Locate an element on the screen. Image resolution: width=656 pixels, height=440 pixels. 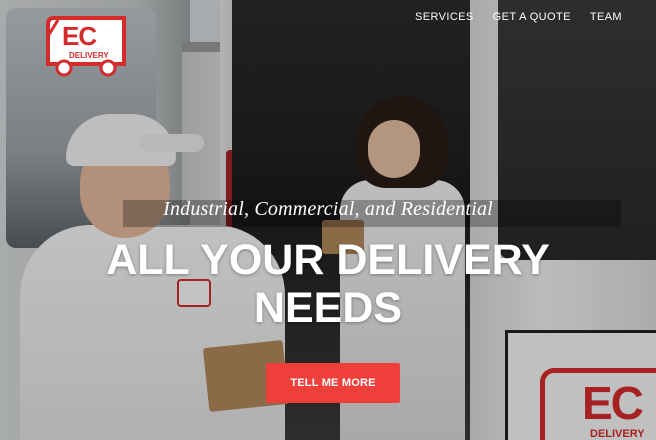
tell-me-more-button: TELL ME MORE is located at coordinates (333, 383).